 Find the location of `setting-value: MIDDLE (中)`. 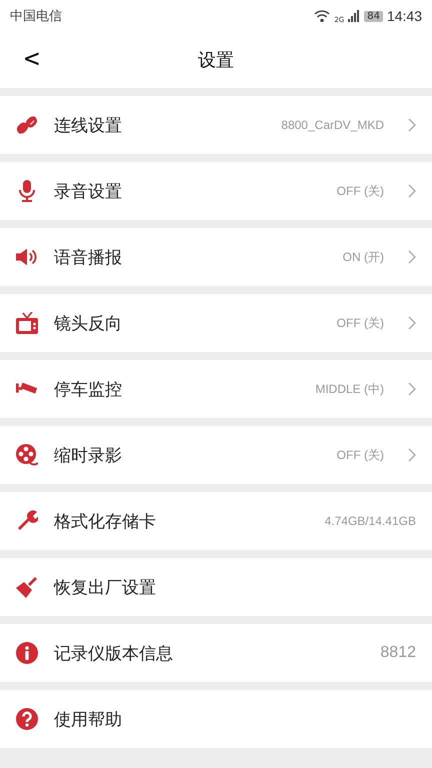

setting-value: MIDDLE (中) is located at coordinates (349, 389).